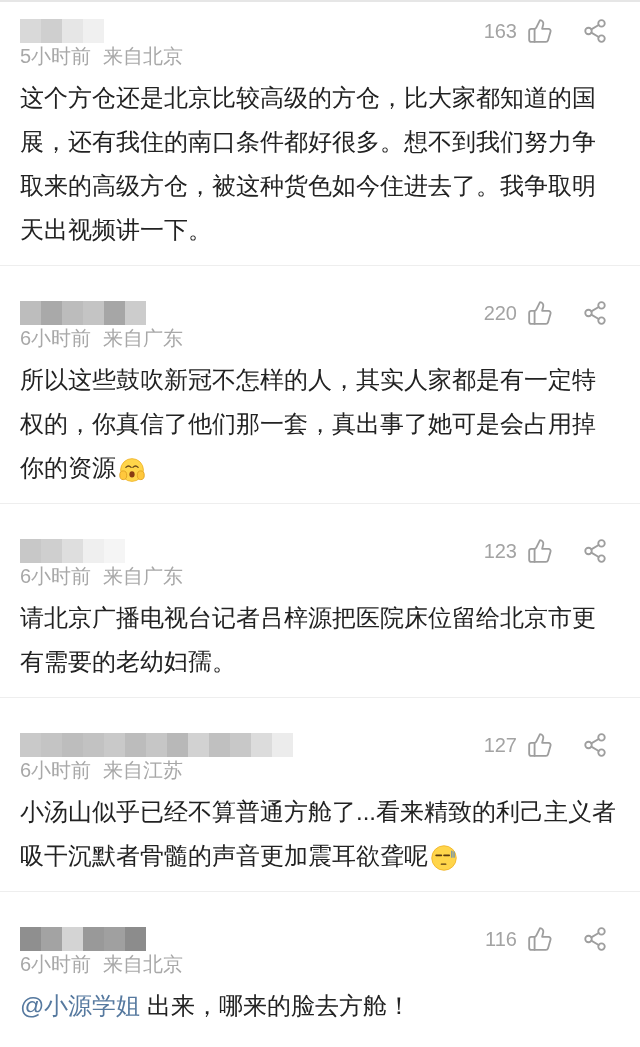  I want to click on comment-text: 请北京广播电视台记者吕梓源把医院床位留给北京市更有需要的老幼妇孺。, so click(308, 639).